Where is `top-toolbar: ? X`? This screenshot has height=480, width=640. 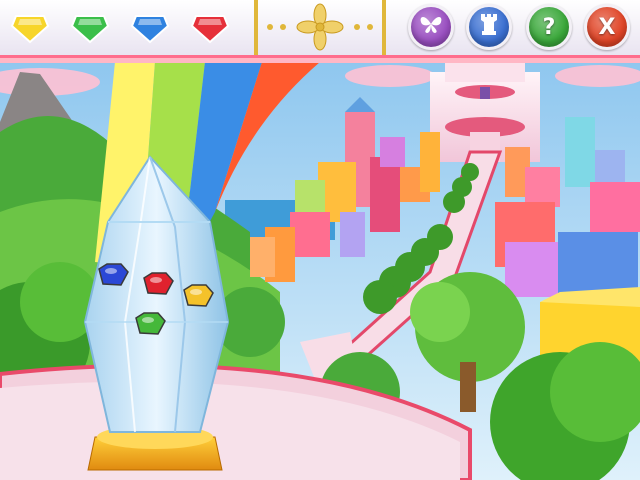
top-toolbar: ? X is located at coordinates (320, 31).